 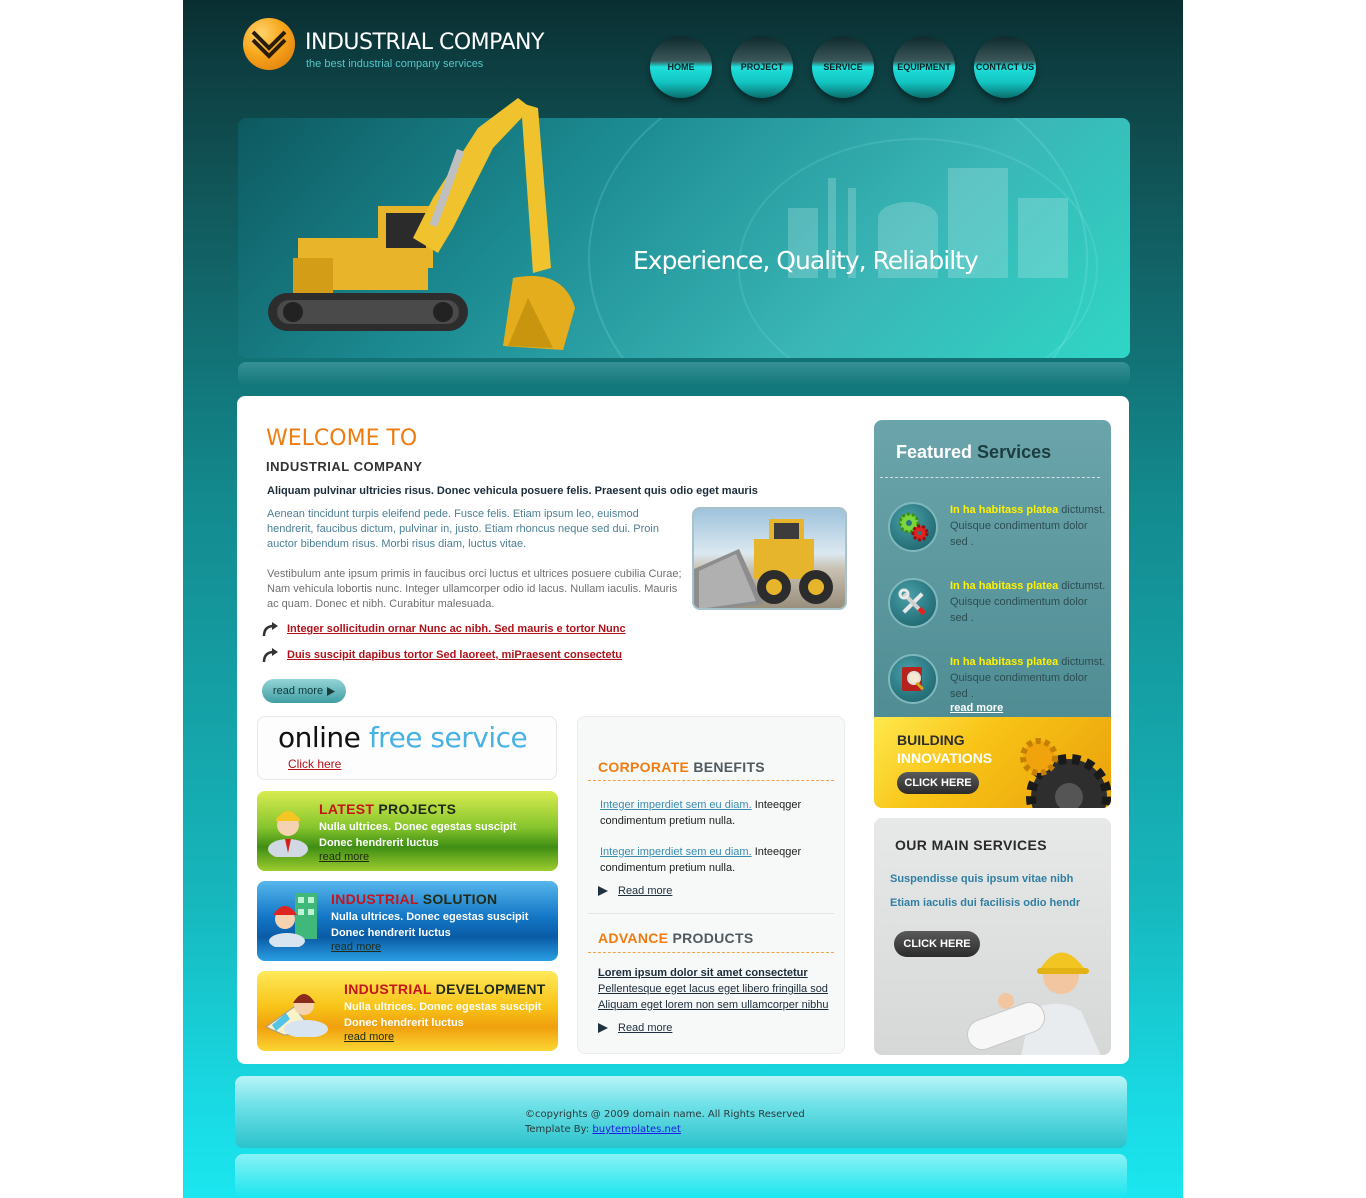 What do you see at coordinates (603, 891) in the screenshot?
I see `arrow-right-icon` at bounding box center [603, 891].